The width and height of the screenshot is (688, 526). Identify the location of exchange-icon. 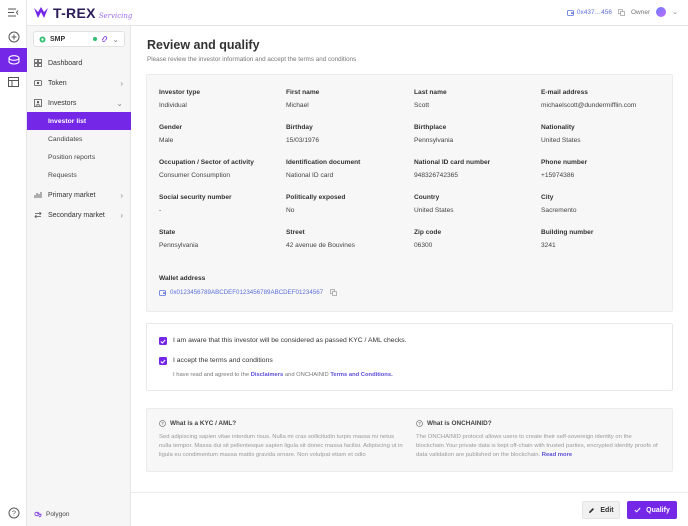
(38, 215).